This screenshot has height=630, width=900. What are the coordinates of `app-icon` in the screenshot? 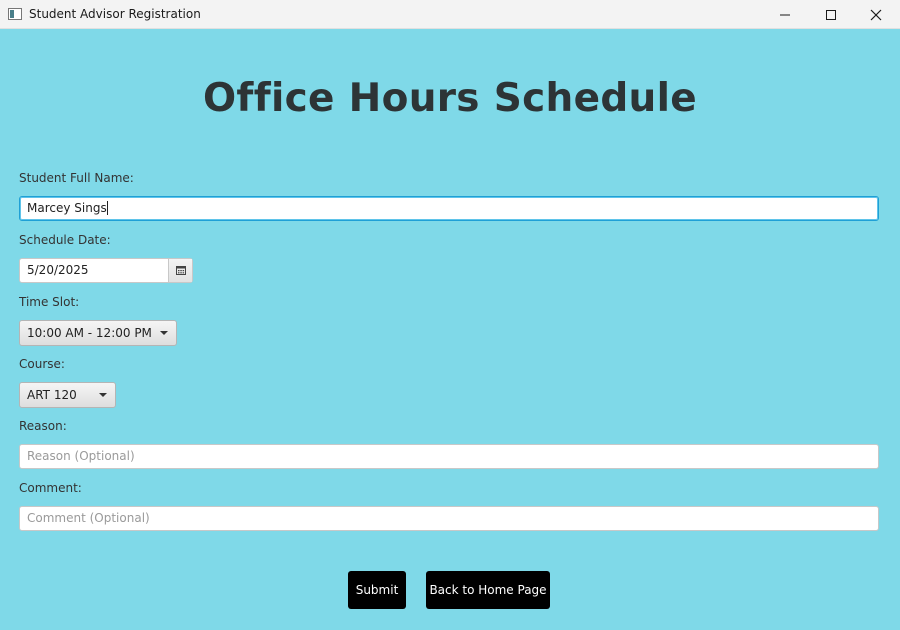 It's located at (15, 14).